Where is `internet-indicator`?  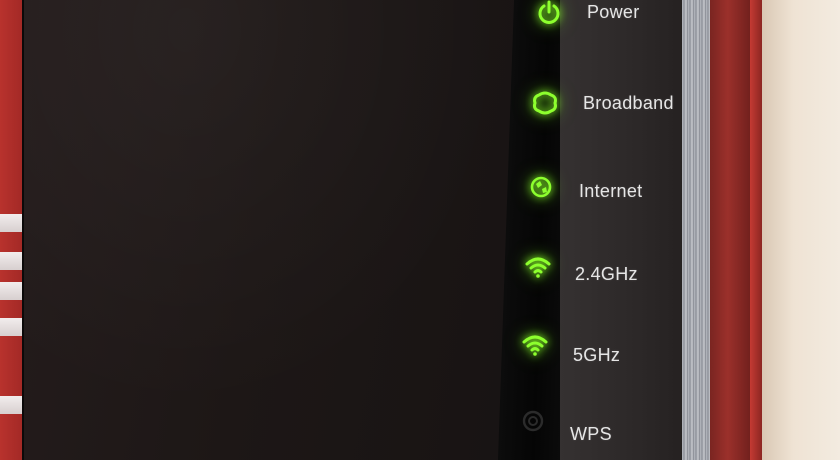
internet-indicator is located at coordinates (541, 187).